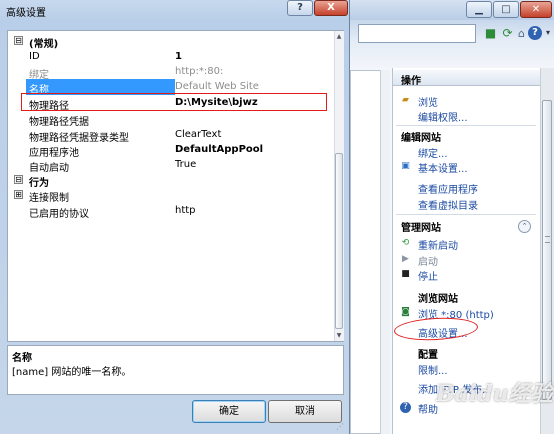 Image resolution: width=554 pixels, height=434 pixels. I want to click on property-row-id: ID 1, so click(171, 57).